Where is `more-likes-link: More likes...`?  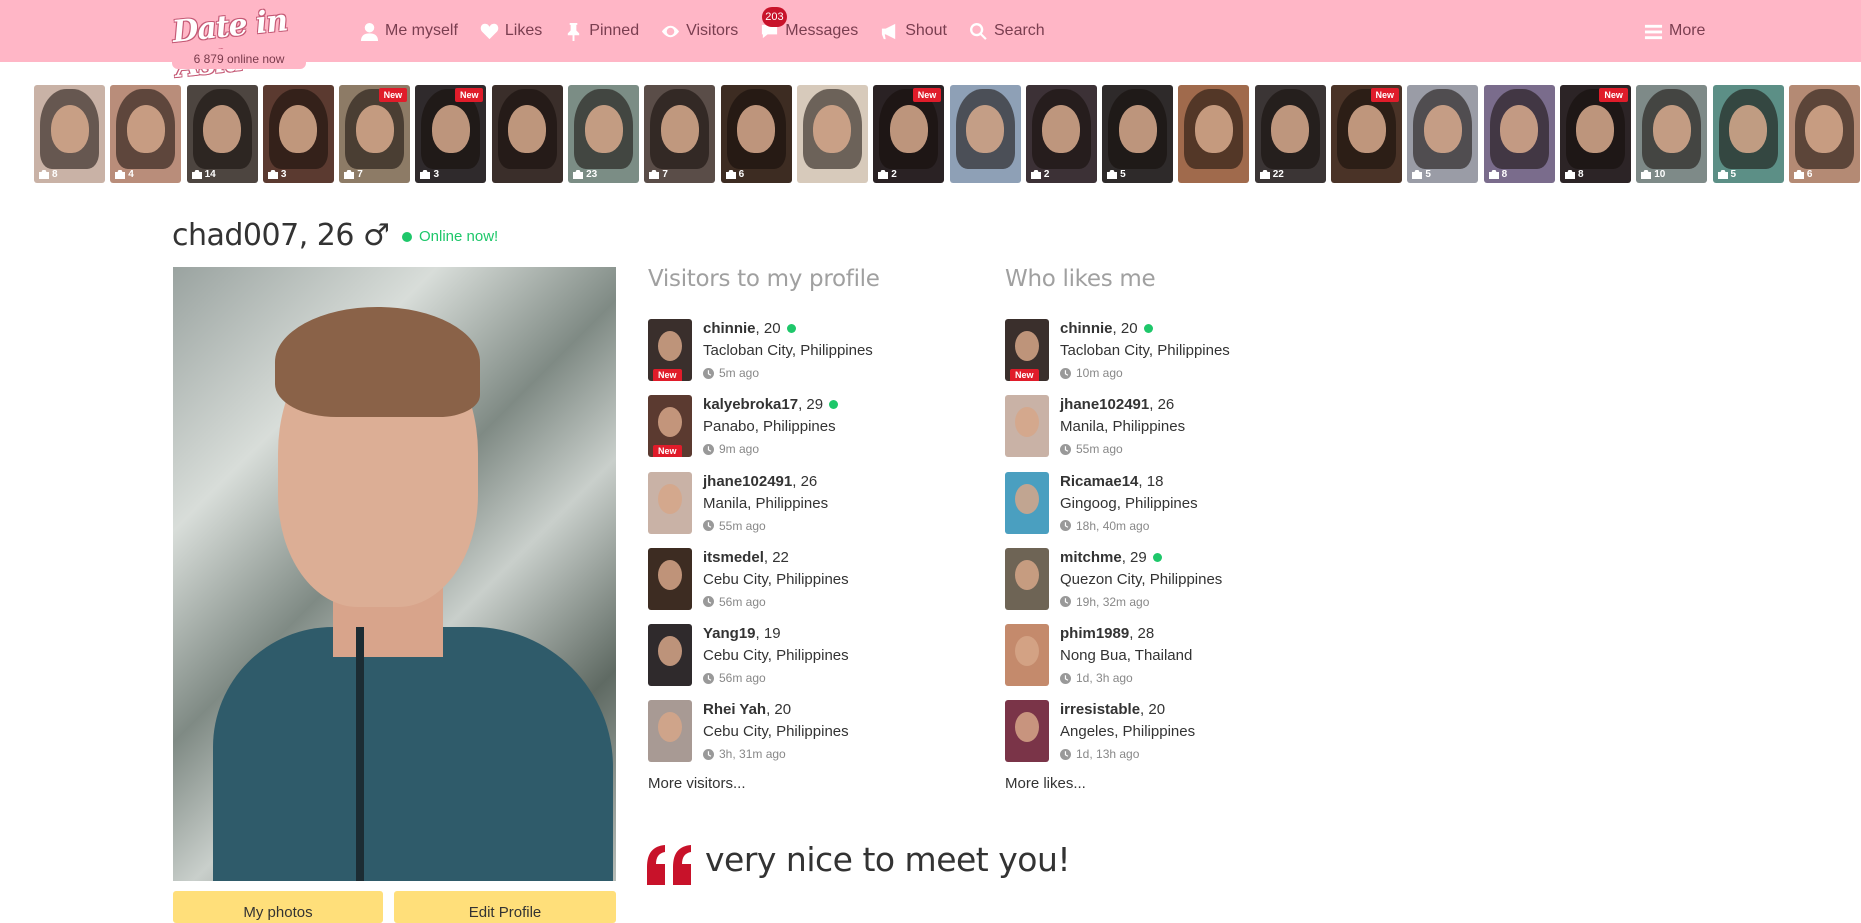
more-likes-link: More likes... is located at coordinates (1045, 783).